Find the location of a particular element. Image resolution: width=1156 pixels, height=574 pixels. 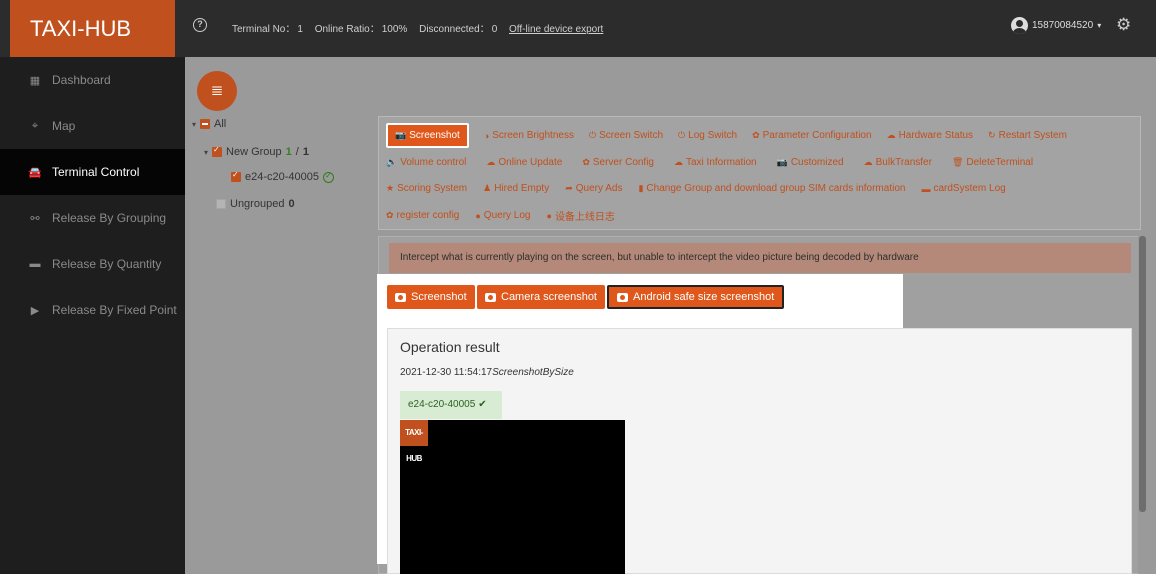

func-delete-terminal: 🗑 DeleteTerminal is located at coordinates (992, 162).